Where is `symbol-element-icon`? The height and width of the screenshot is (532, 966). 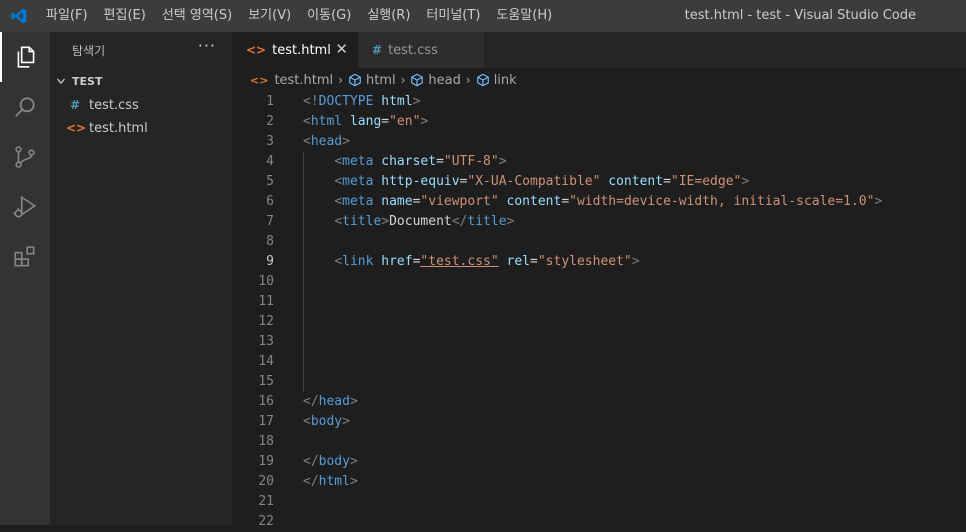
symbol-element-icon is located at coordinates (483, 80).